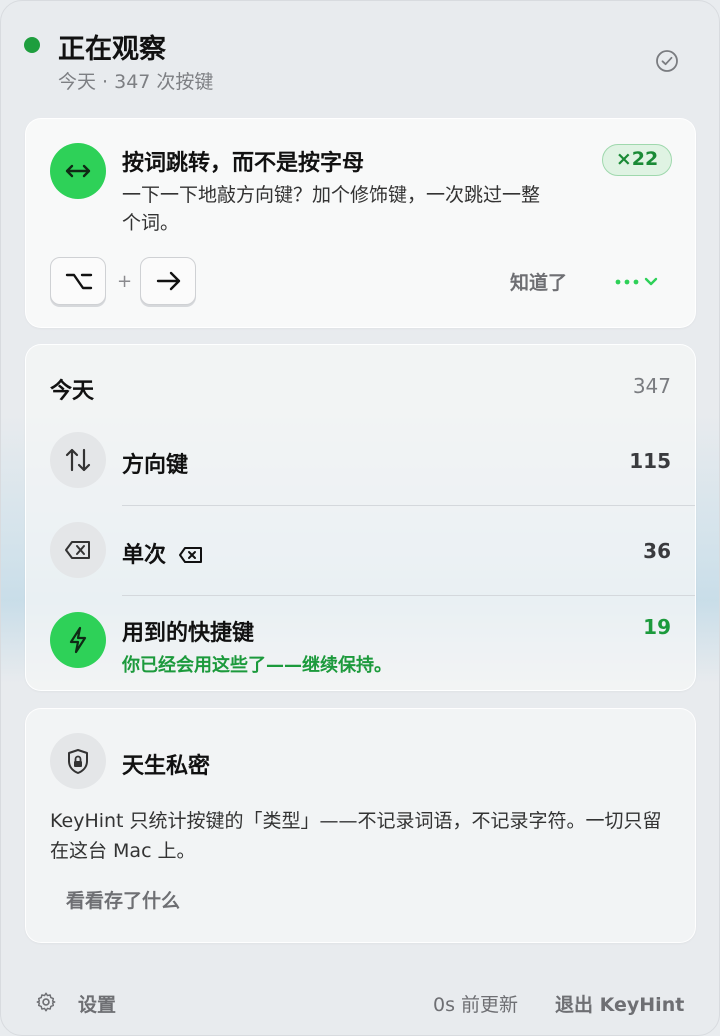 Image resolution: width=720 pixels, height=1036 pixels. I want to click on row-label-single-delete: 单次, so click(163, 553).